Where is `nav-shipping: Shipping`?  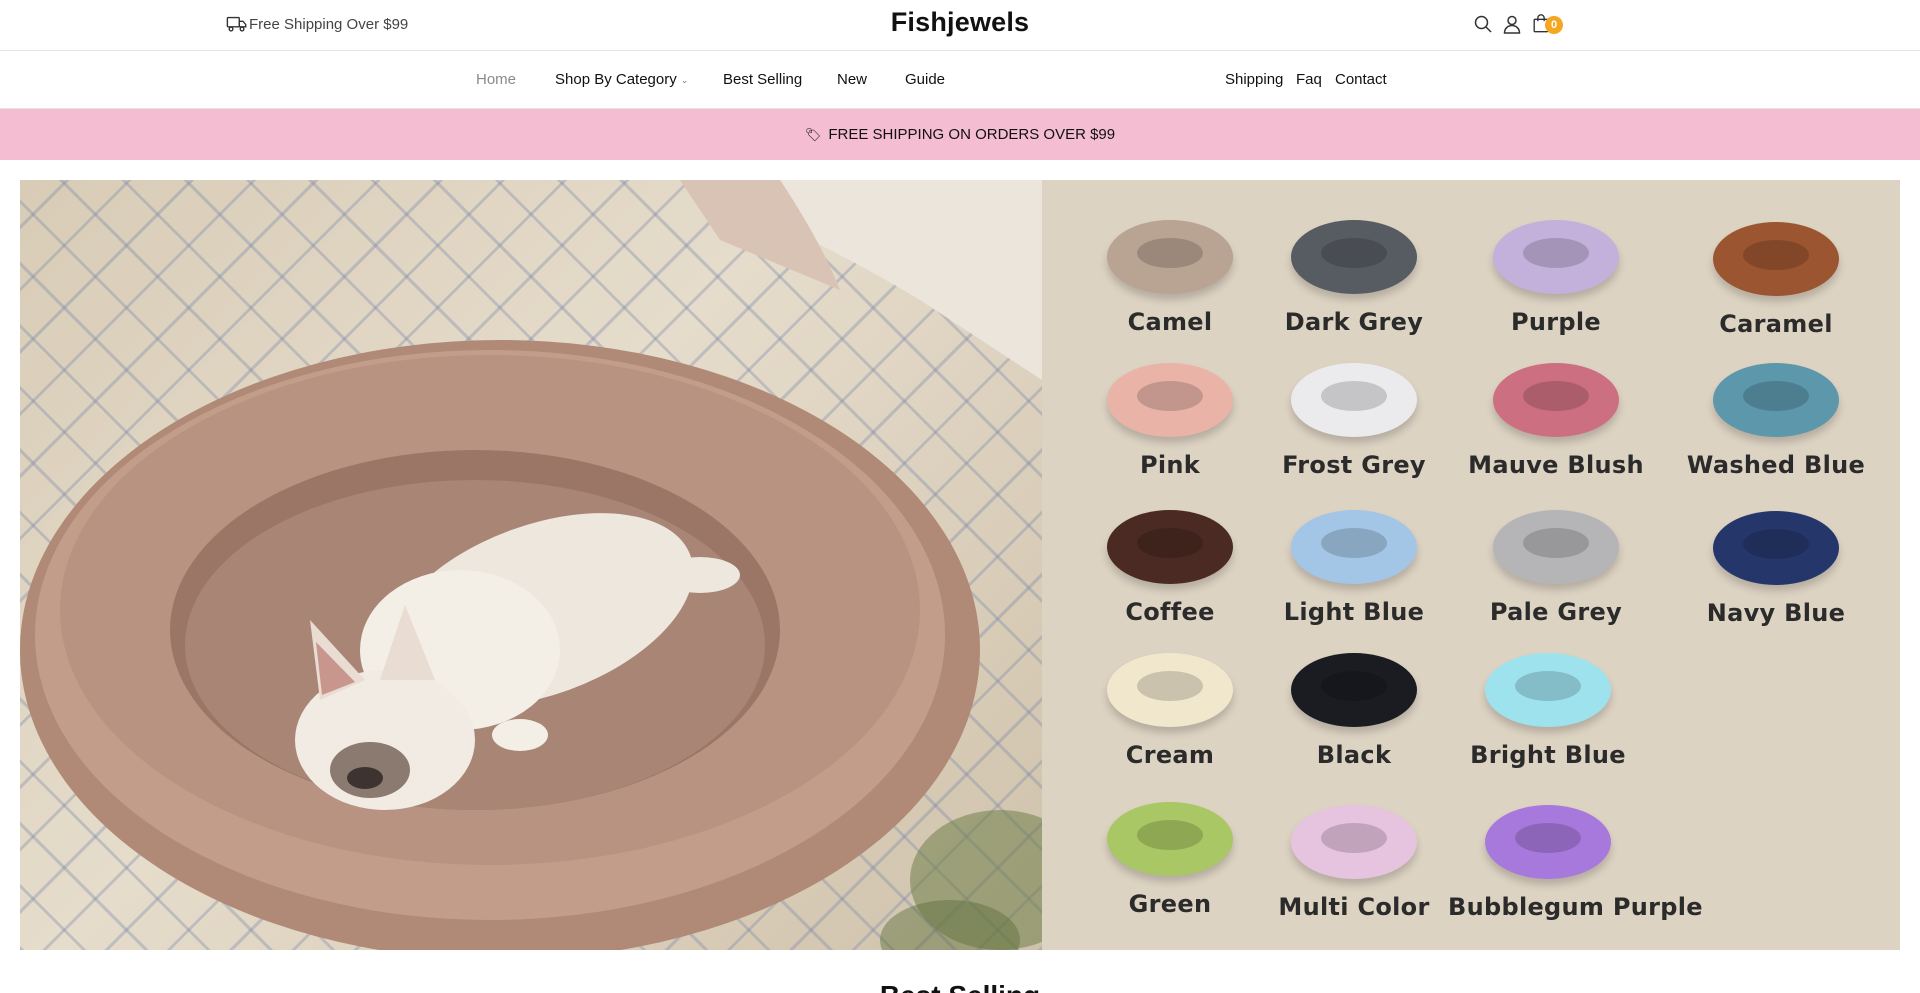
nav-shipping: Shipping is located at coordinates (1254, 79).